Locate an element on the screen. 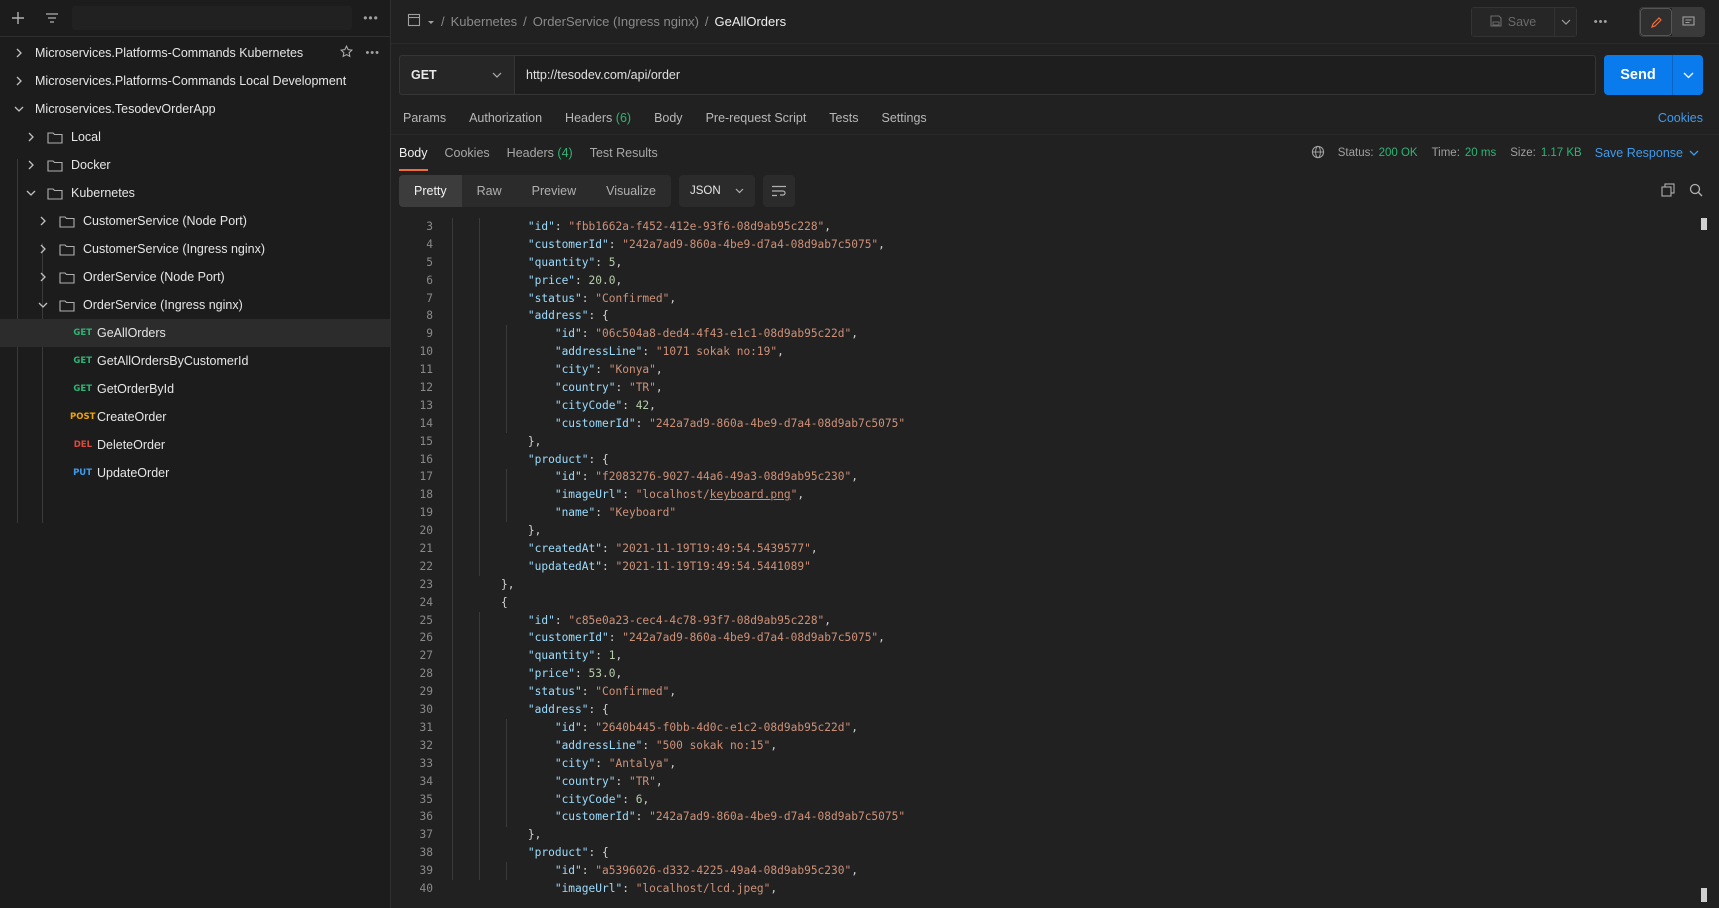  res-tab-test-results: Test Results is located at coordinates (624, 153).